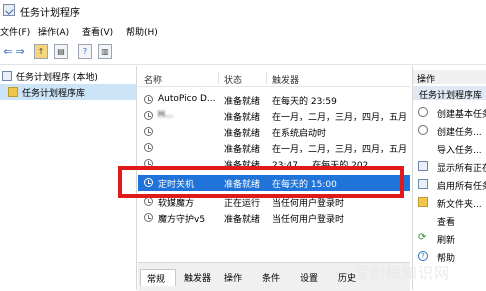 The image size is (486, 291). I want to click on tab-actions: 操作, so click(236, 277).